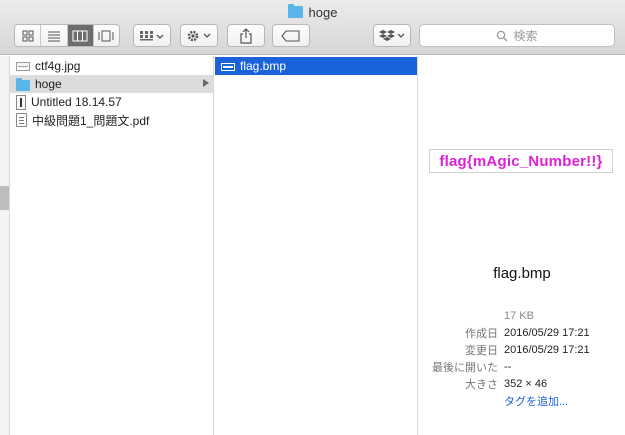 The image size is (625, 435). I want to click on info-row-created: 作成日 2016/05/29 17:21, so click(522, 332).